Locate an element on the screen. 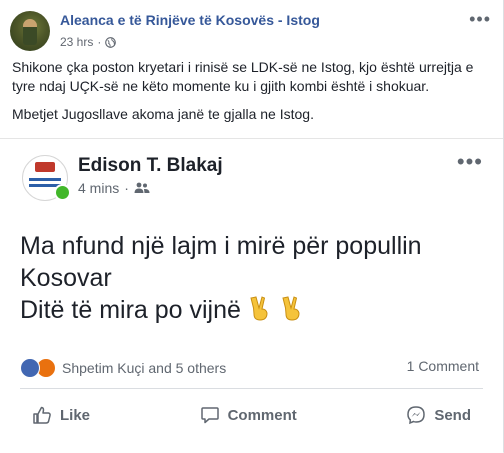 The height and width of the screenshot is (453, 504). friends-icon is located at coordinates (142, 187).